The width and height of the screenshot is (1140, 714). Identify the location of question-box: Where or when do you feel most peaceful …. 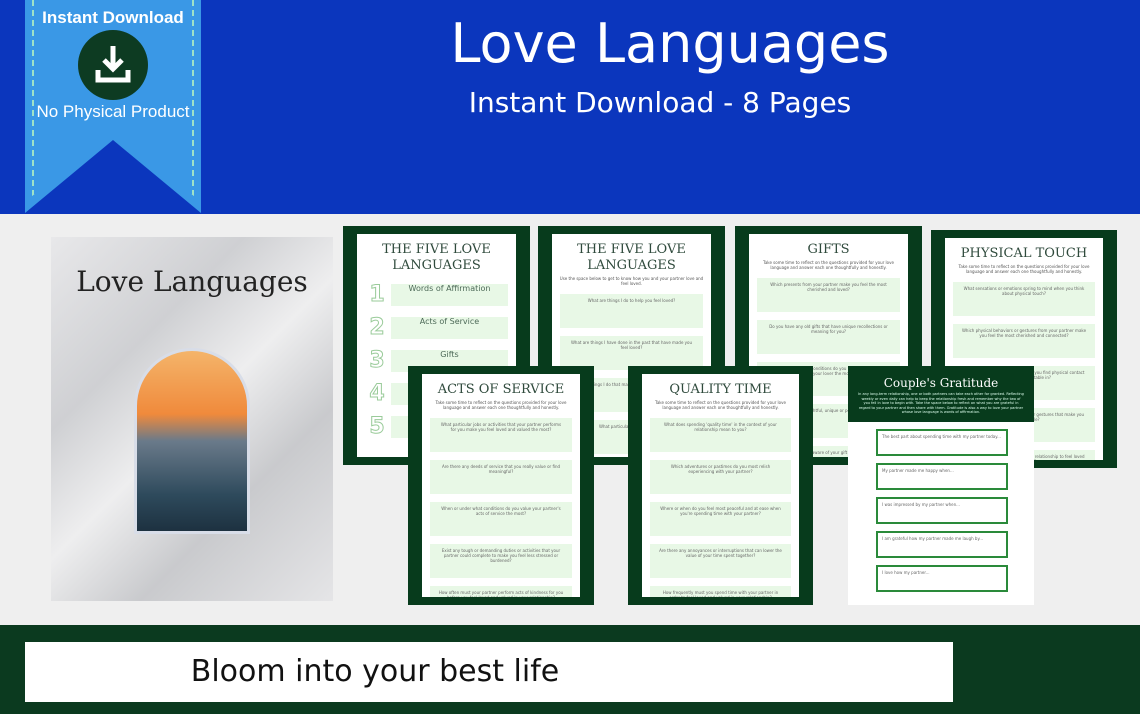
(720, 519).